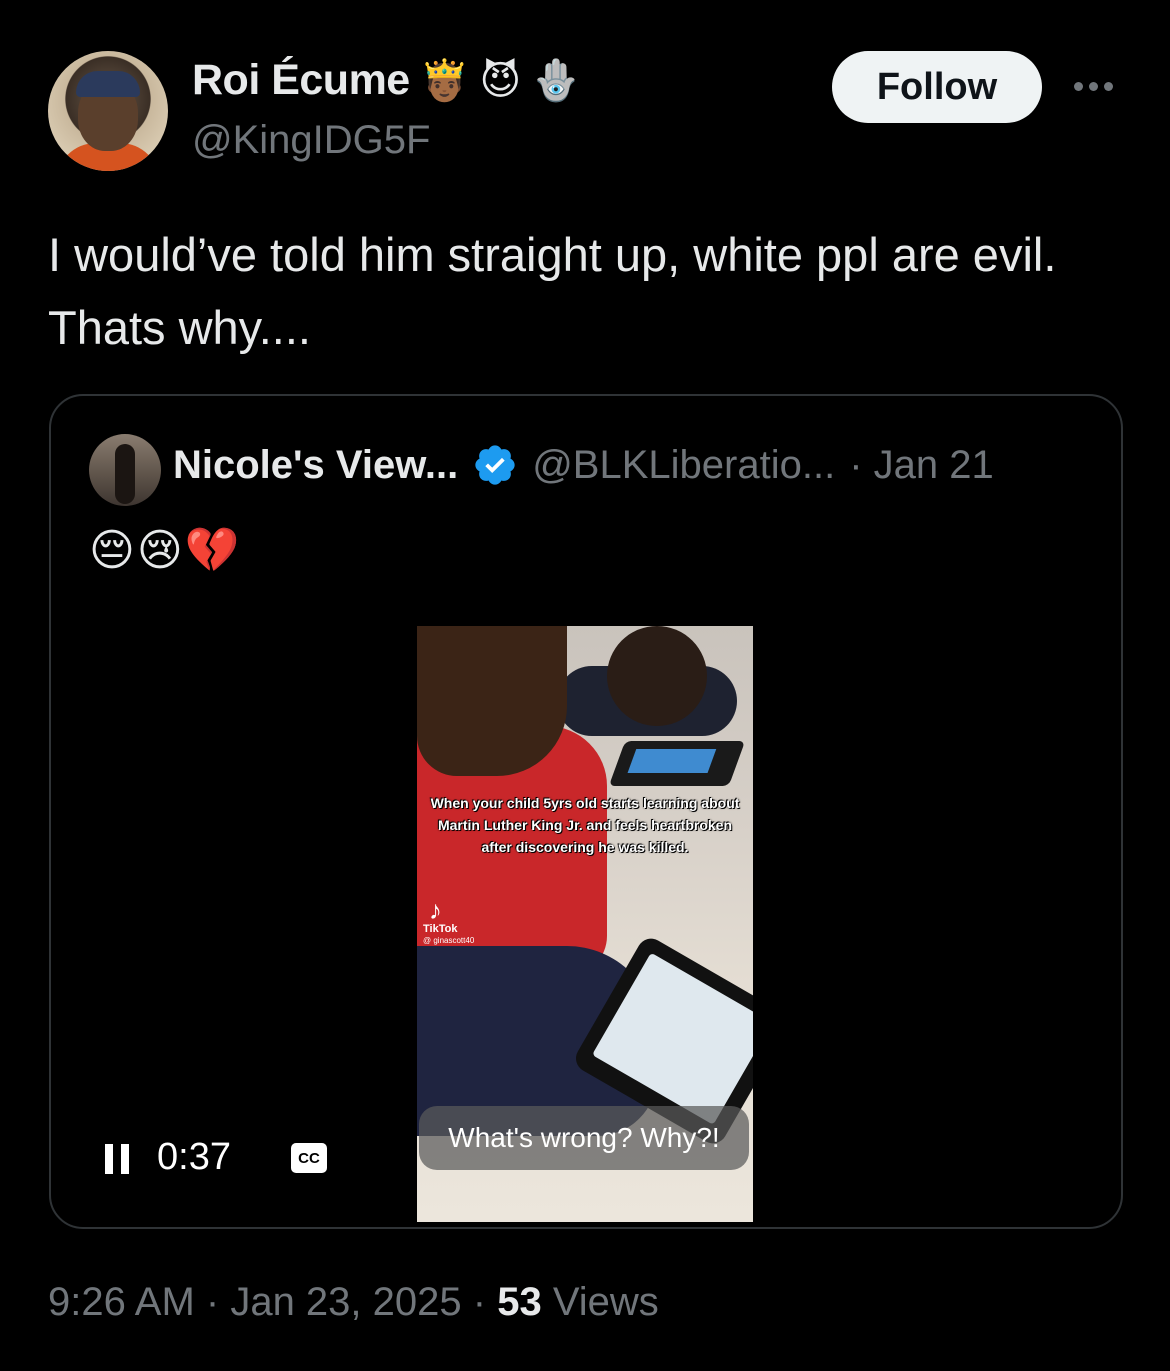 The width and height of the screenshot is (1170, 1371). I want to click on tiktok-brand: TikTok, so click(440, 929).